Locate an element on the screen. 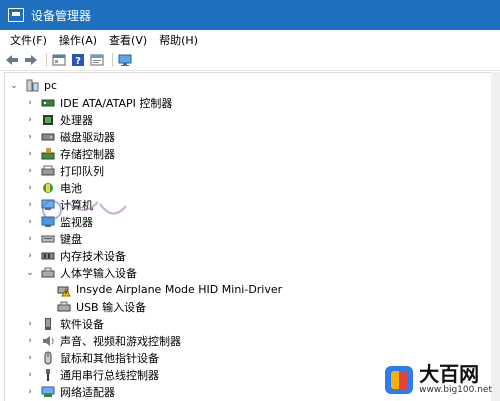 This screenshot has width=500, height=401. window-title: 设备管理器 is located at coordinates (61, 15).